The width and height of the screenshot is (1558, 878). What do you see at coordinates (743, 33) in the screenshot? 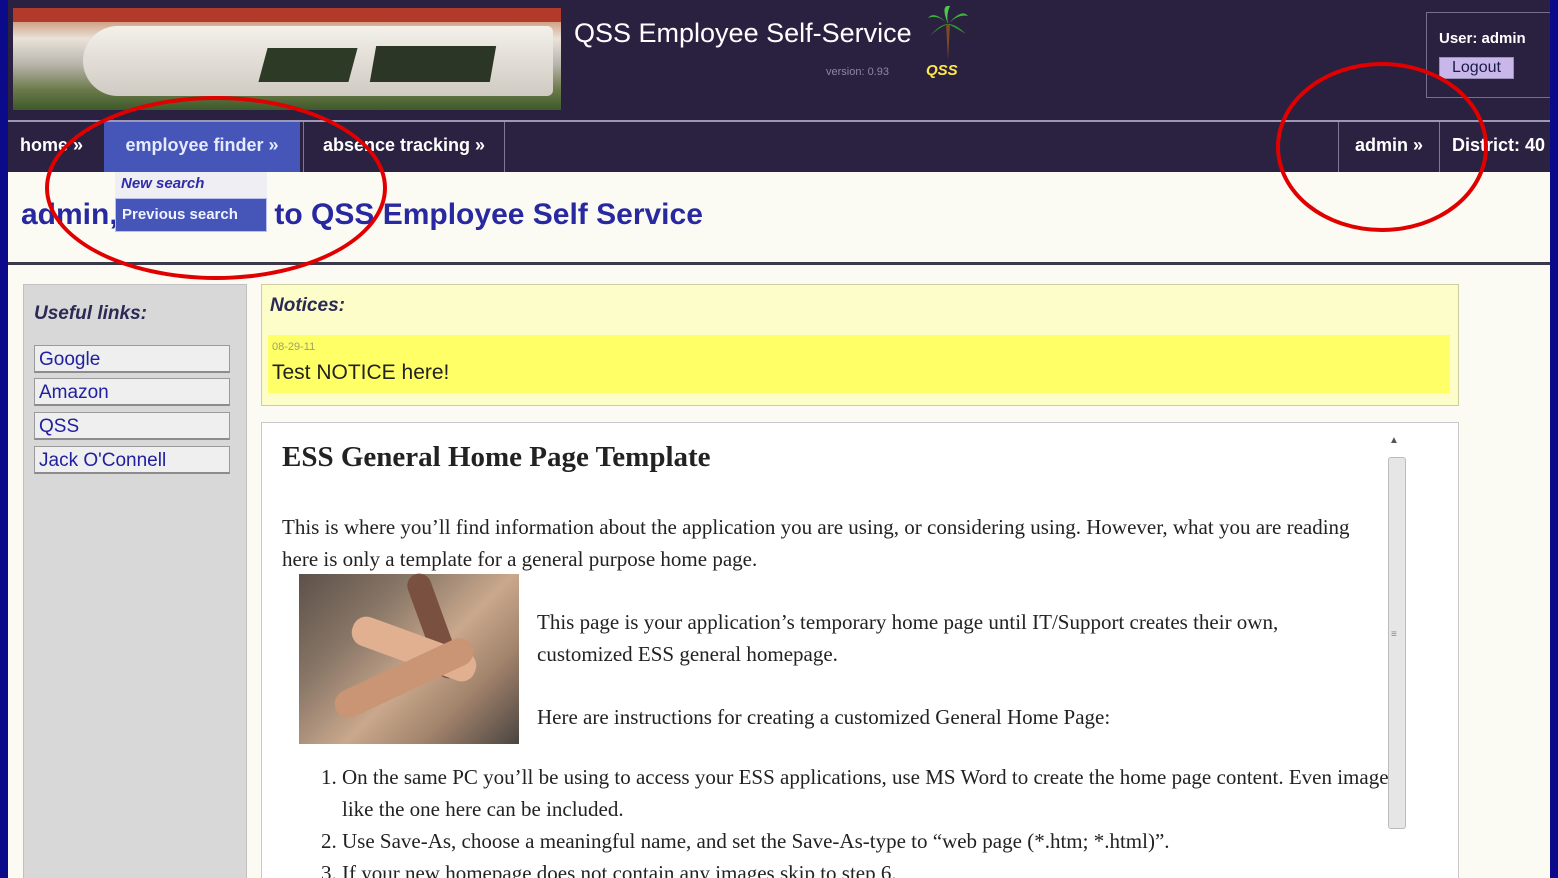
I see `app-title: QSS Employee Self-Service` at bounding box center [743, 33].